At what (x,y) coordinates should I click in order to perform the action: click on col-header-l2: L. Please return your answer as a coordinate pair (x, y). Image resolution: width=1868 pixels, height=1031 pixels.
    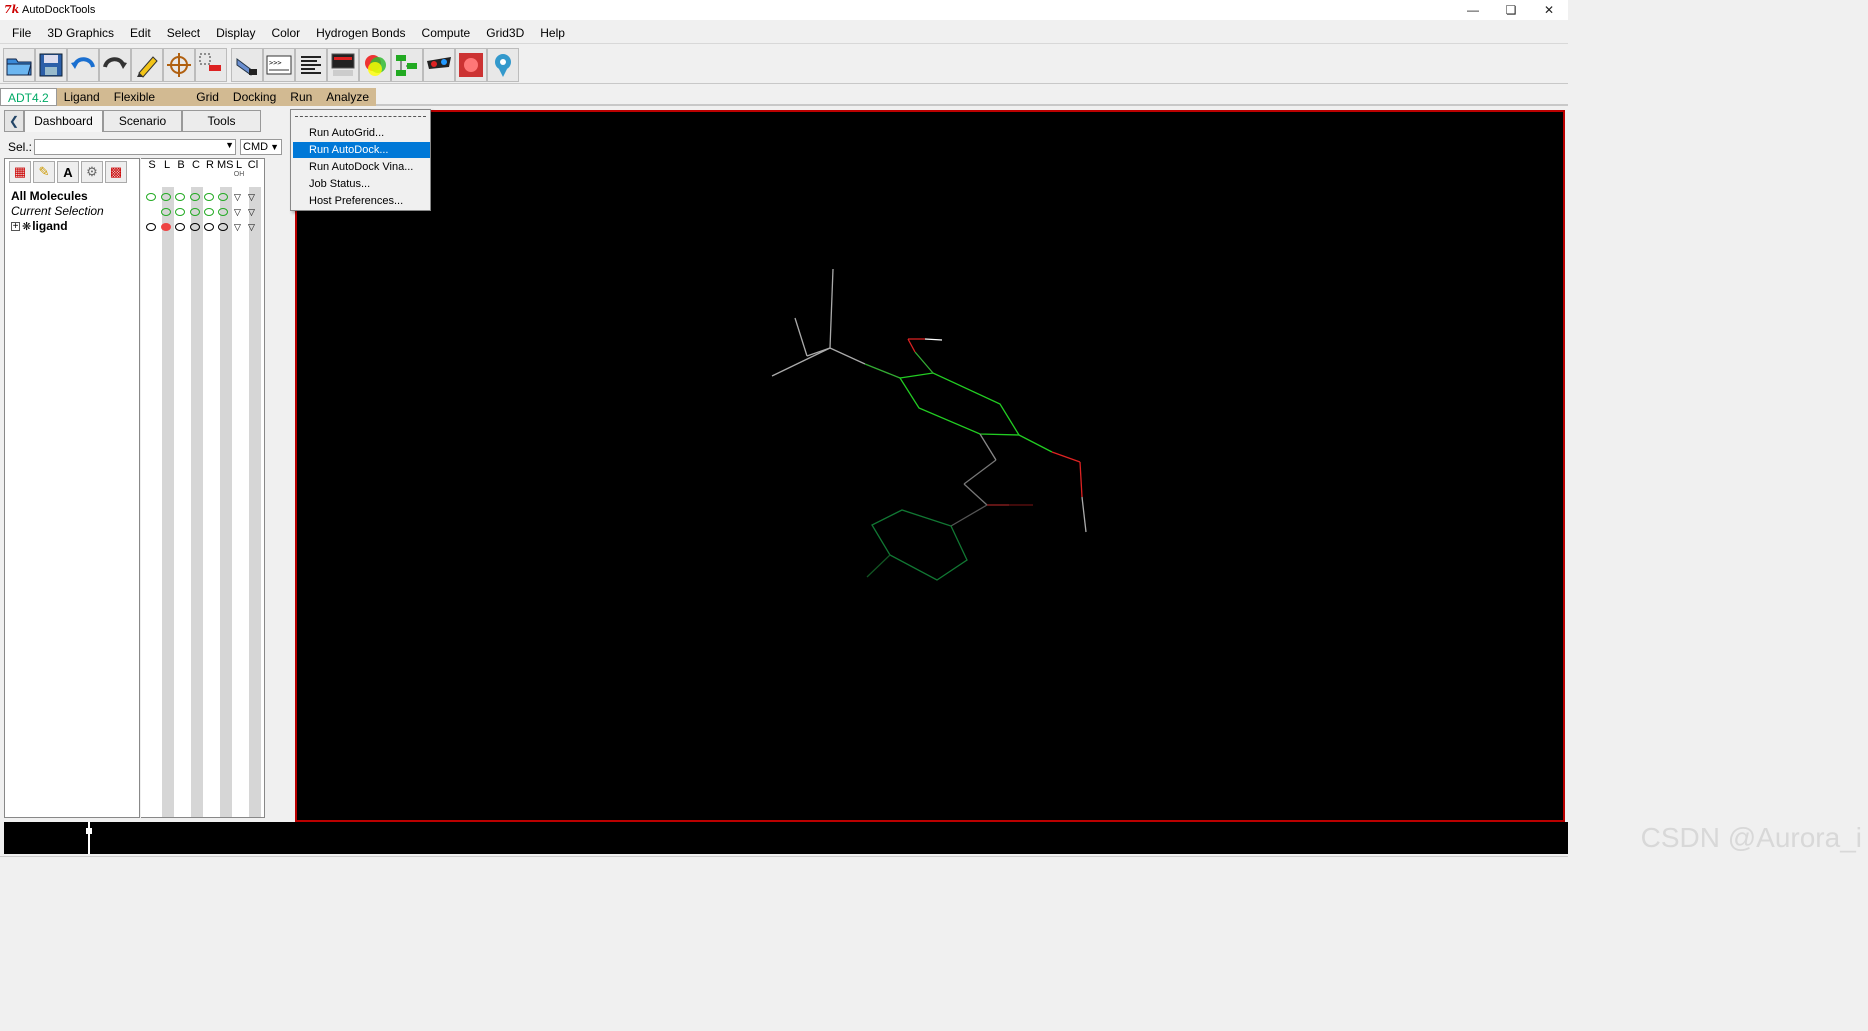
    Looking at the image, I should click on (239, 165).